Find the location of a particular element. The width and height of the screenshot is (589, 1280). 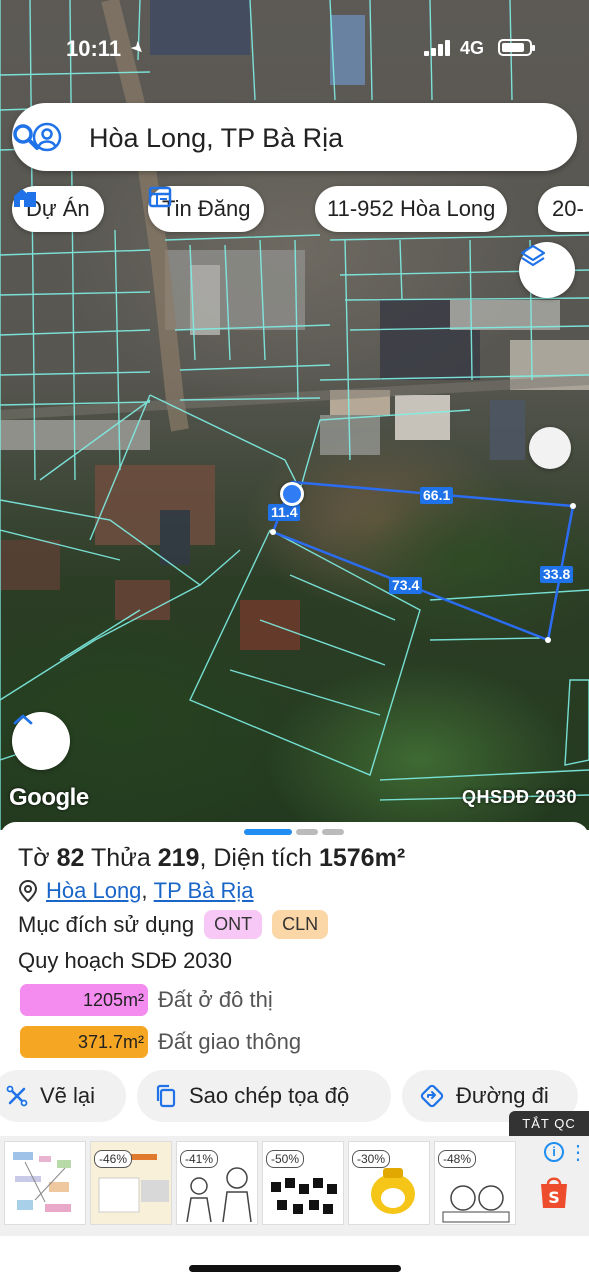

info-icon: i is located at coordinates (554, 1152).